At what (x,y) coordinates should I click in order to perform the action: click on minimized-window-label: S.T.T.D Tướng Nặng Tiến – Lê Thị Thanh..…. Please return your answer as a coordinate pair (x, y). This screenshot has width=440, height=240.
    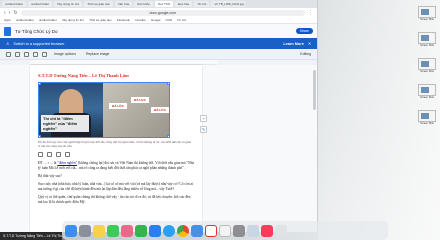
    Looking at the image, I should click on (31, 236).